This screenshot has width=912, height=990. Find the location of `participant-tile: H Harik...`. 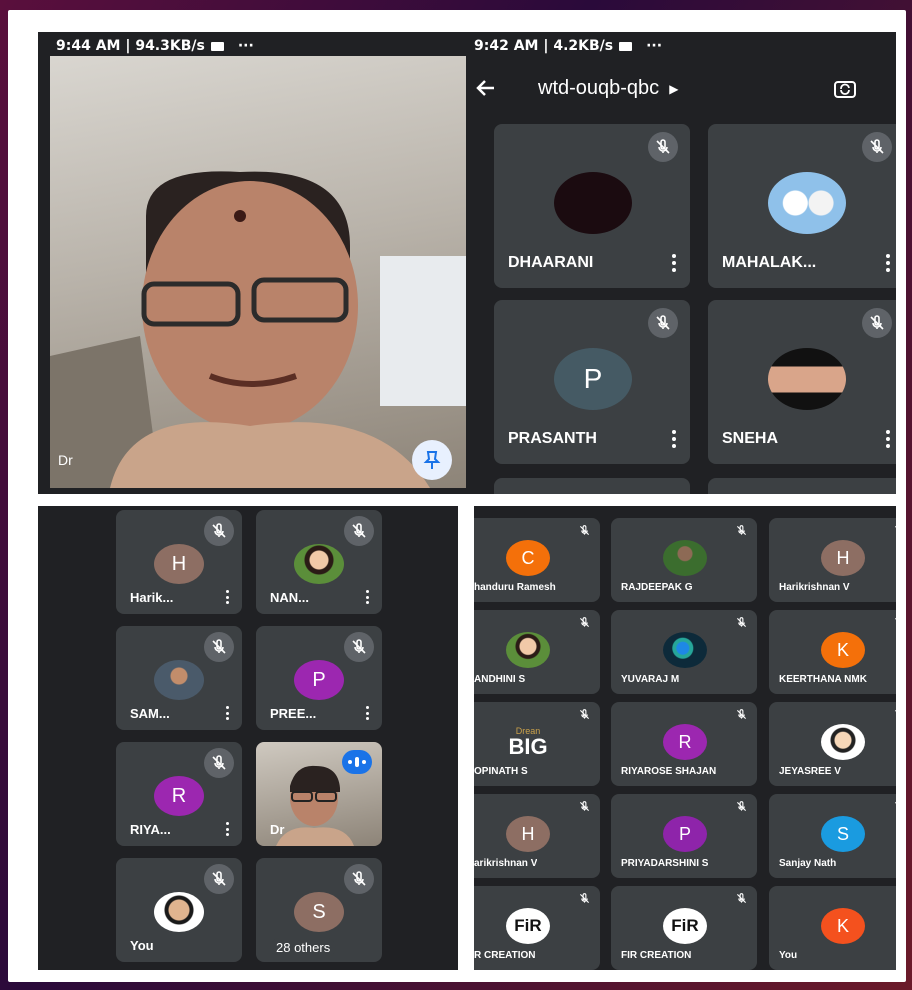

participant-tile: H Harik... is located at coordinates (179, 562).